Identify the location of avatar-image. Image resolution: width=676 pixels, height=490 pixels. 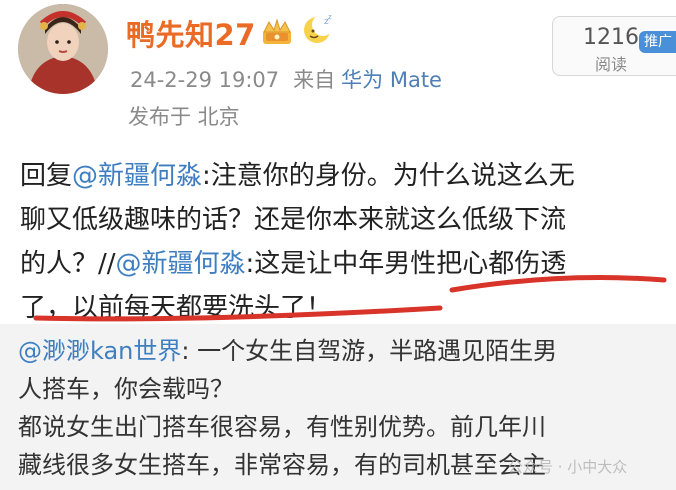
(63, 49).